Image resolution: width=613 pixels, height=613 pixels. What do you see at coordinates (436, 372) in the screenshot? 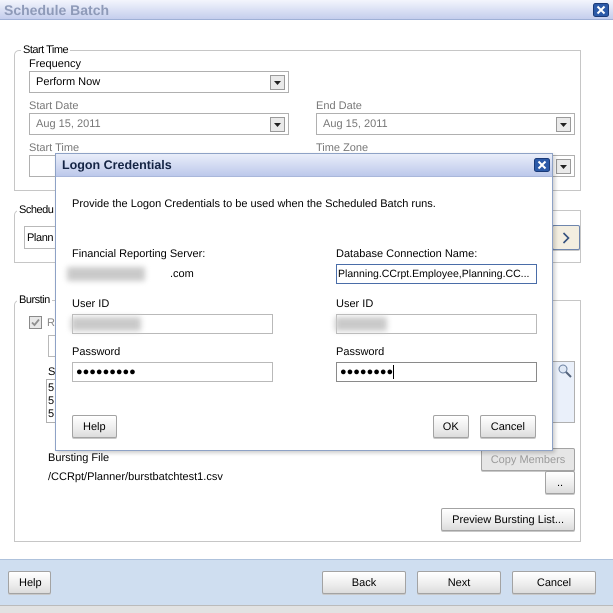
I see `password-field: ●●●●●●●●` at bounding box center [436, 372].